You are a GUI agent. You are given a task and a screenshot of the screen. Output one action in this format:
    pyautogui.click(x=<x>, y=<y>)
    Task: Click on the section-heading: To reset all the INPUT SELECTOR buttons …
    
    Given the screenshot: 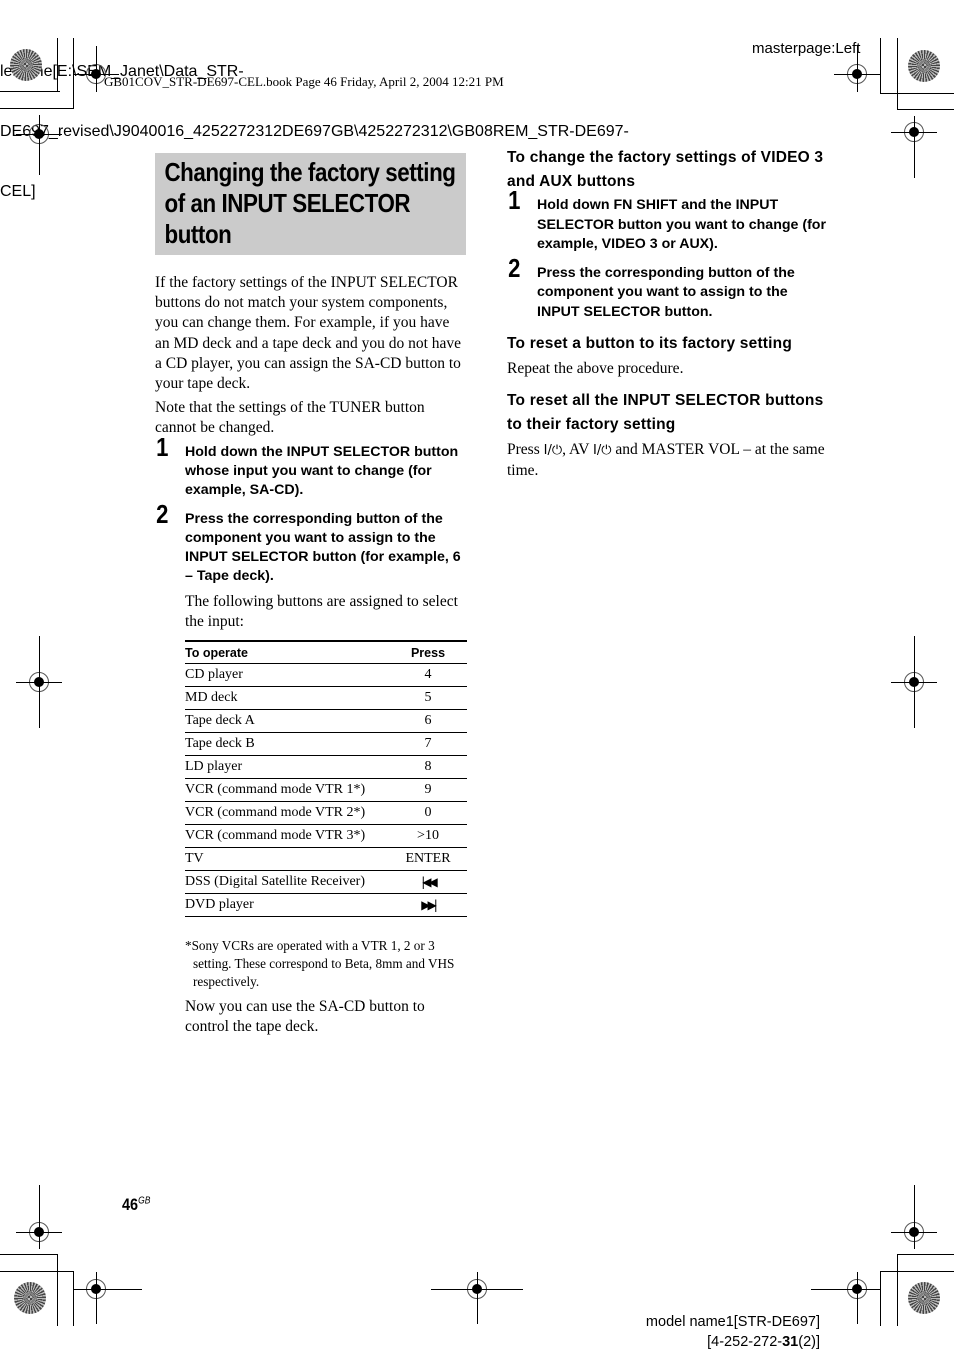 What is the action you would take?
    pyautogui.click(x=665, y=413)
    